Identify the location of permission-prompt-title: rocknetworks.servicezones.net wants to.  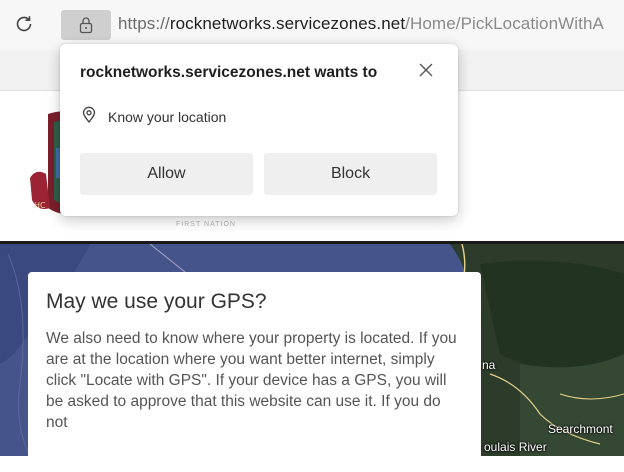
(229, 72).